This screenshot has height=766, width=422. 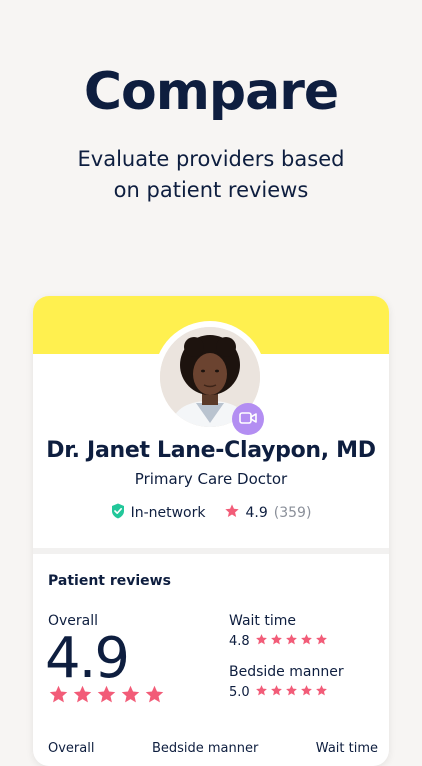 What do you see at coordinates (262, 621) in the screenshot?
I see `wait-time-label: Wait time` at bounding box center [262, 621].